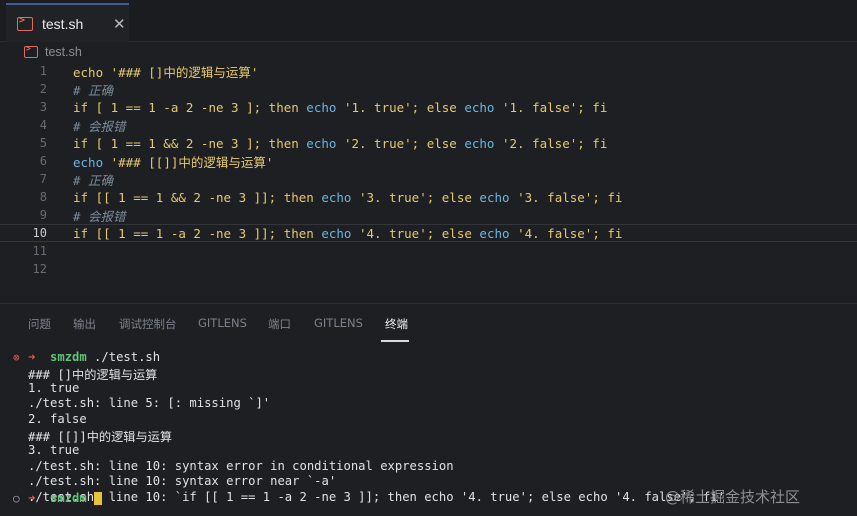 Image resolution: width=857 pixels, height=516 pixels. What do you see at coordinates (428, 179) in the screenshot?
I see `code-line: 7 # 正确` at bounding box center [428, 179].